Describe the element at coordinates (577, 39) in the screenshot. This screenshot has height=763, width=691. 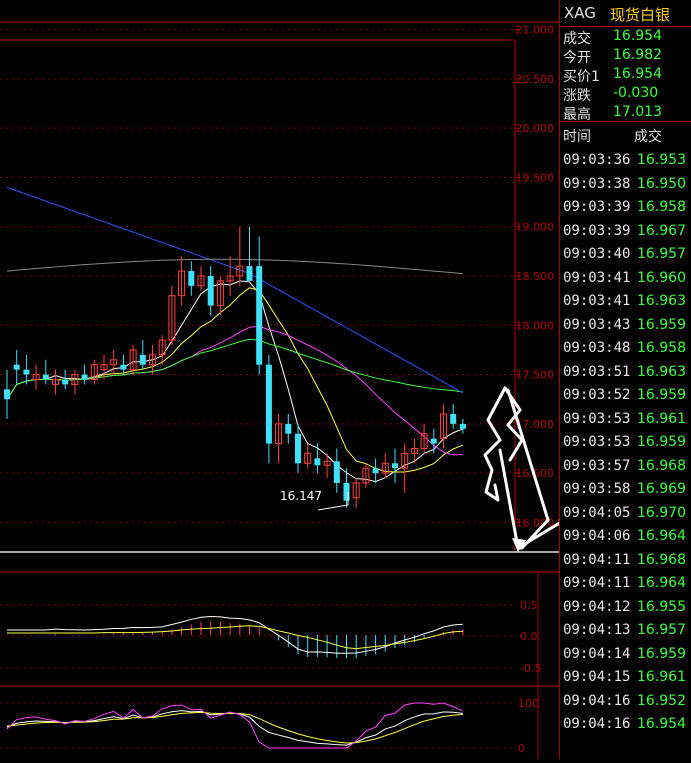
I see `quote-field-label: 成交` at that location.